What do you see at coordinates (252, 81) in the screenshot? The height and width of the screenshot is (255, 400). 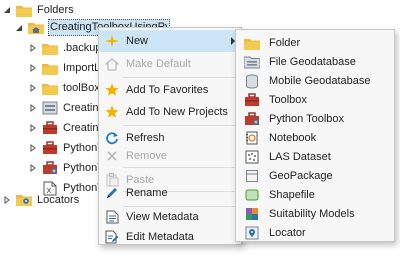 I see `mobile-geodatabase-icon` at bounding box center [252, 81].